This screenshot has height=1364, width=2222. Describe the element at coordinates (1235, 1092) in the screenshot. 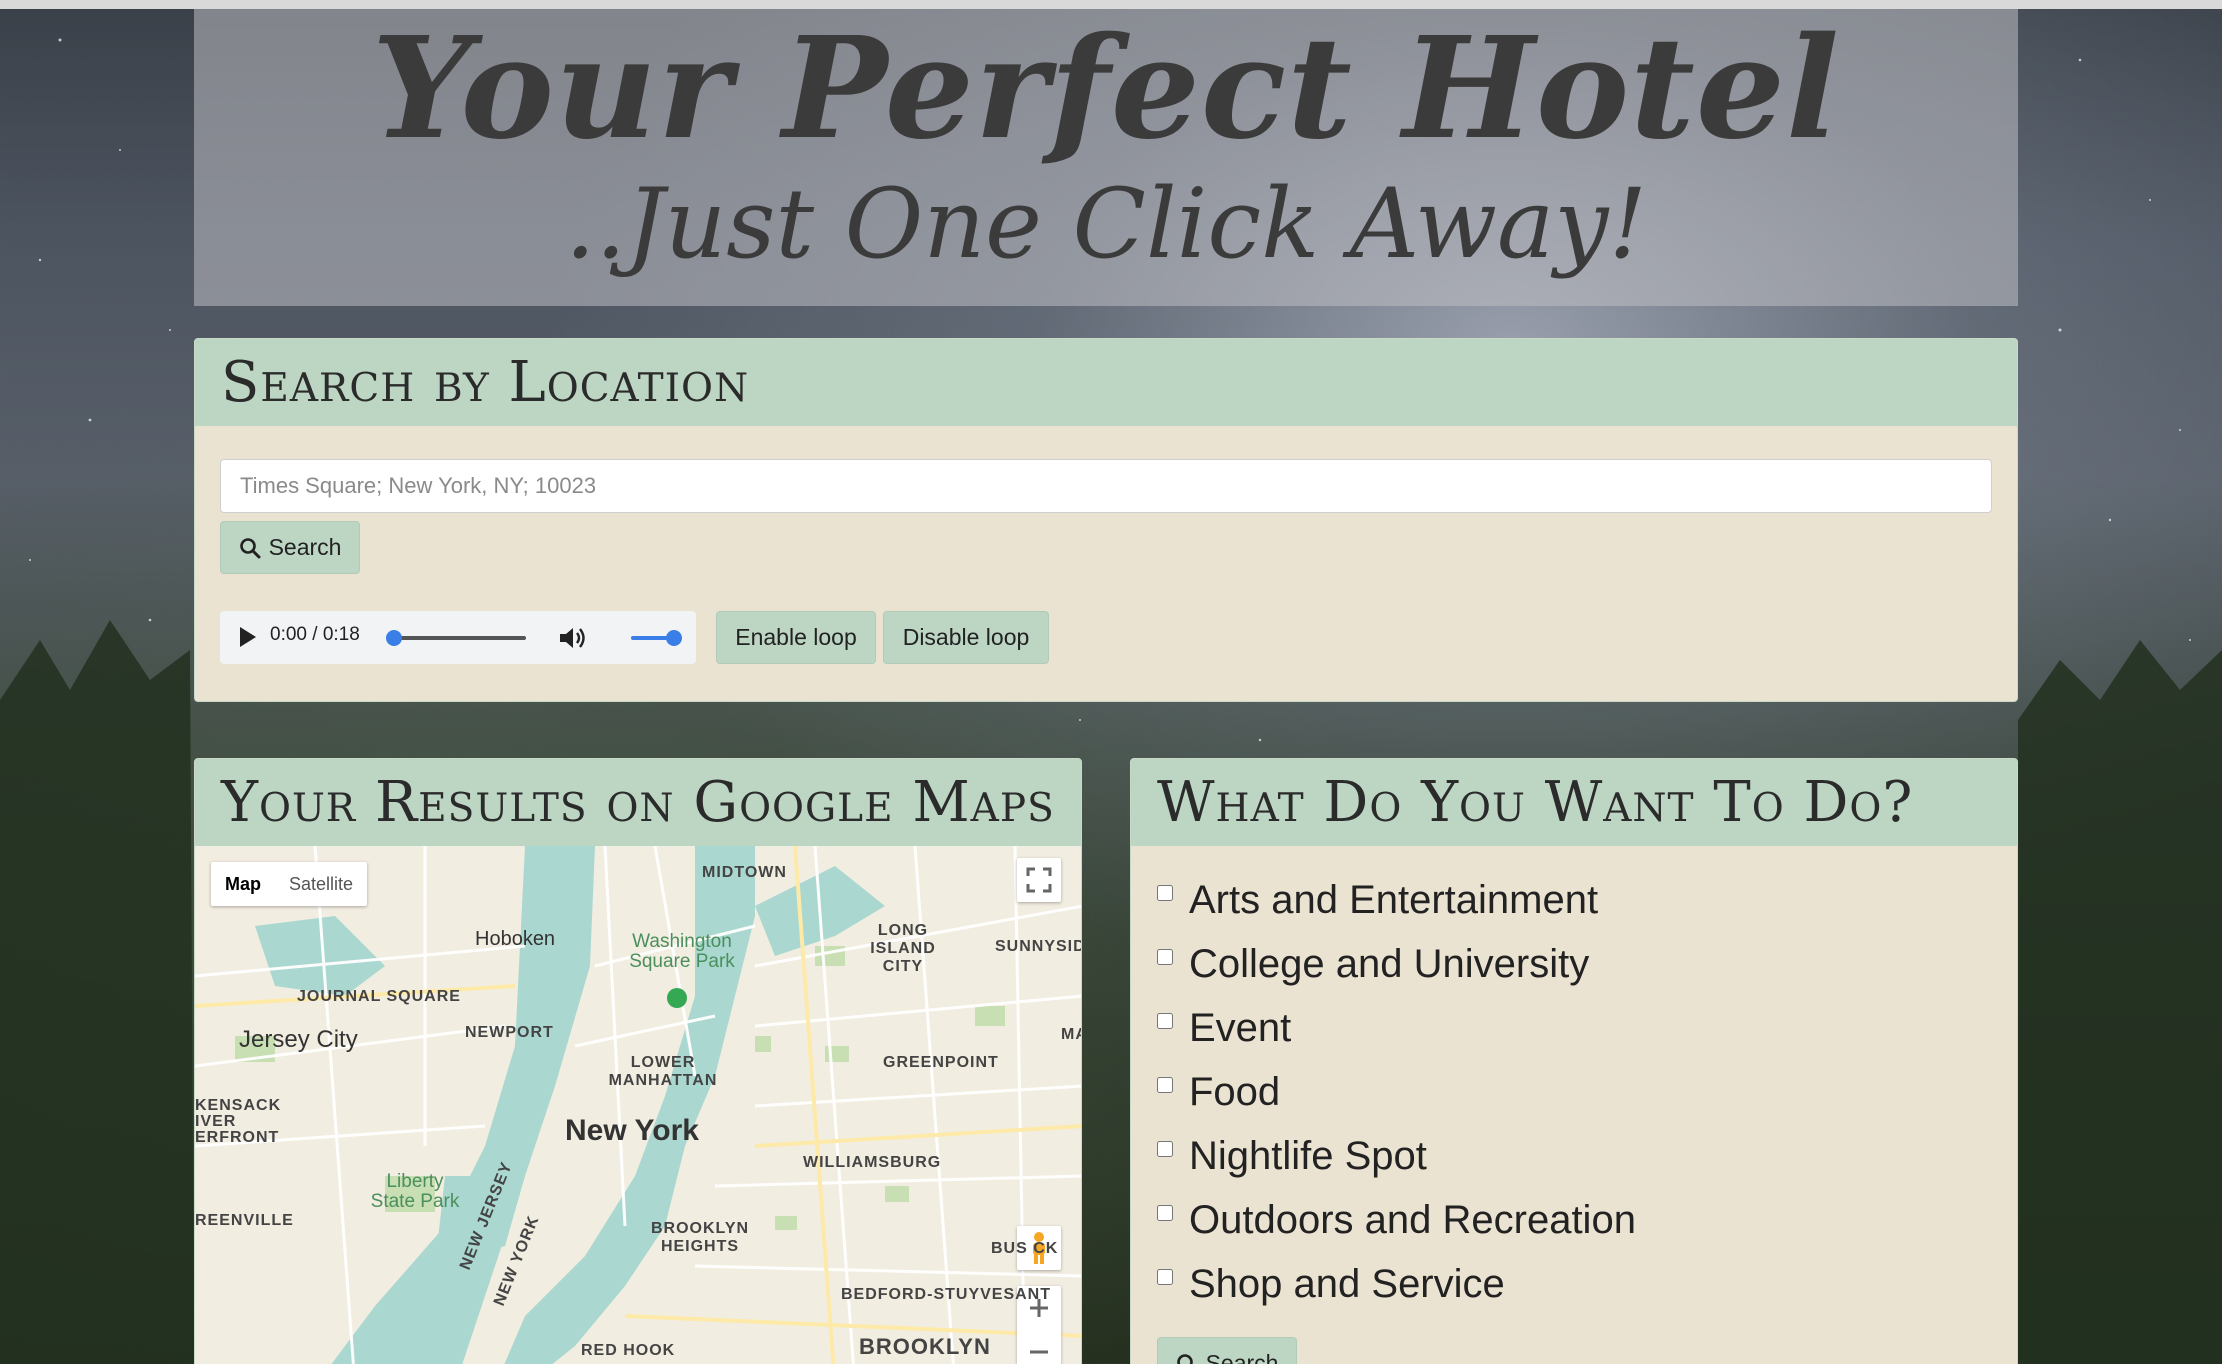

I see `category-label: Food` at that location.